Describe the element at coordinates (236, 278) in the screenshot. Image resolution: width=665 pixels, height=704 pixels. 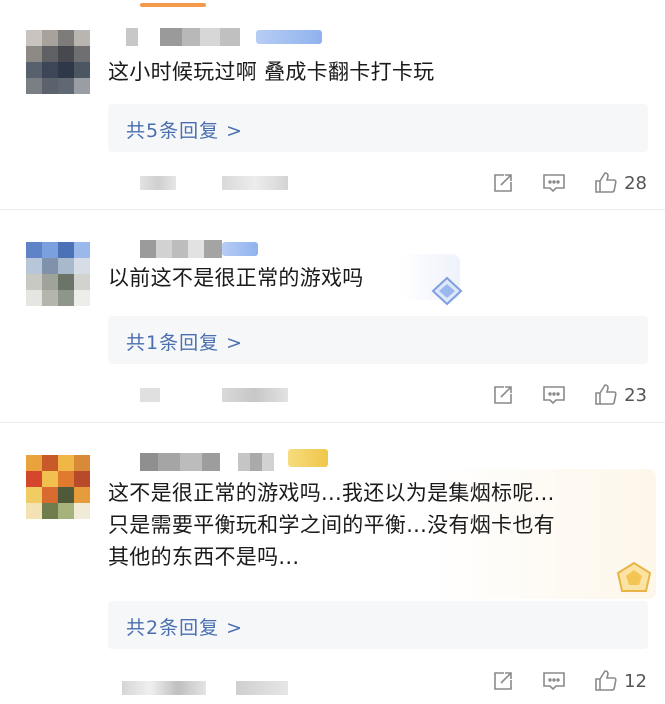
I see `comment-text: 以前这不是很正常的游戏吗` at that location.